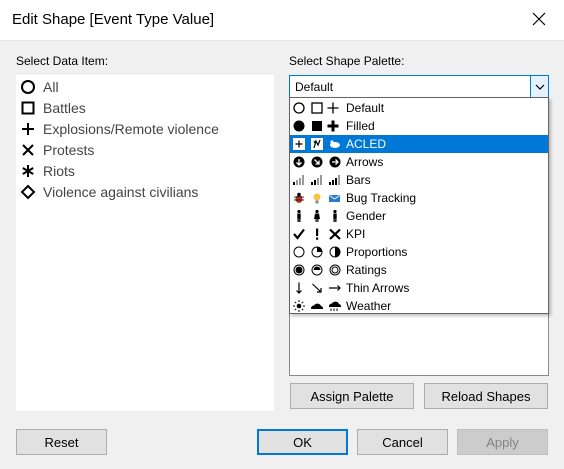 Image resolution: width=564 pixels, height=469 pixels. What do you see at coordinates (317, 306) in the screenshot?
I see `weather-shapes-icon` at bounding box center [317, 306].